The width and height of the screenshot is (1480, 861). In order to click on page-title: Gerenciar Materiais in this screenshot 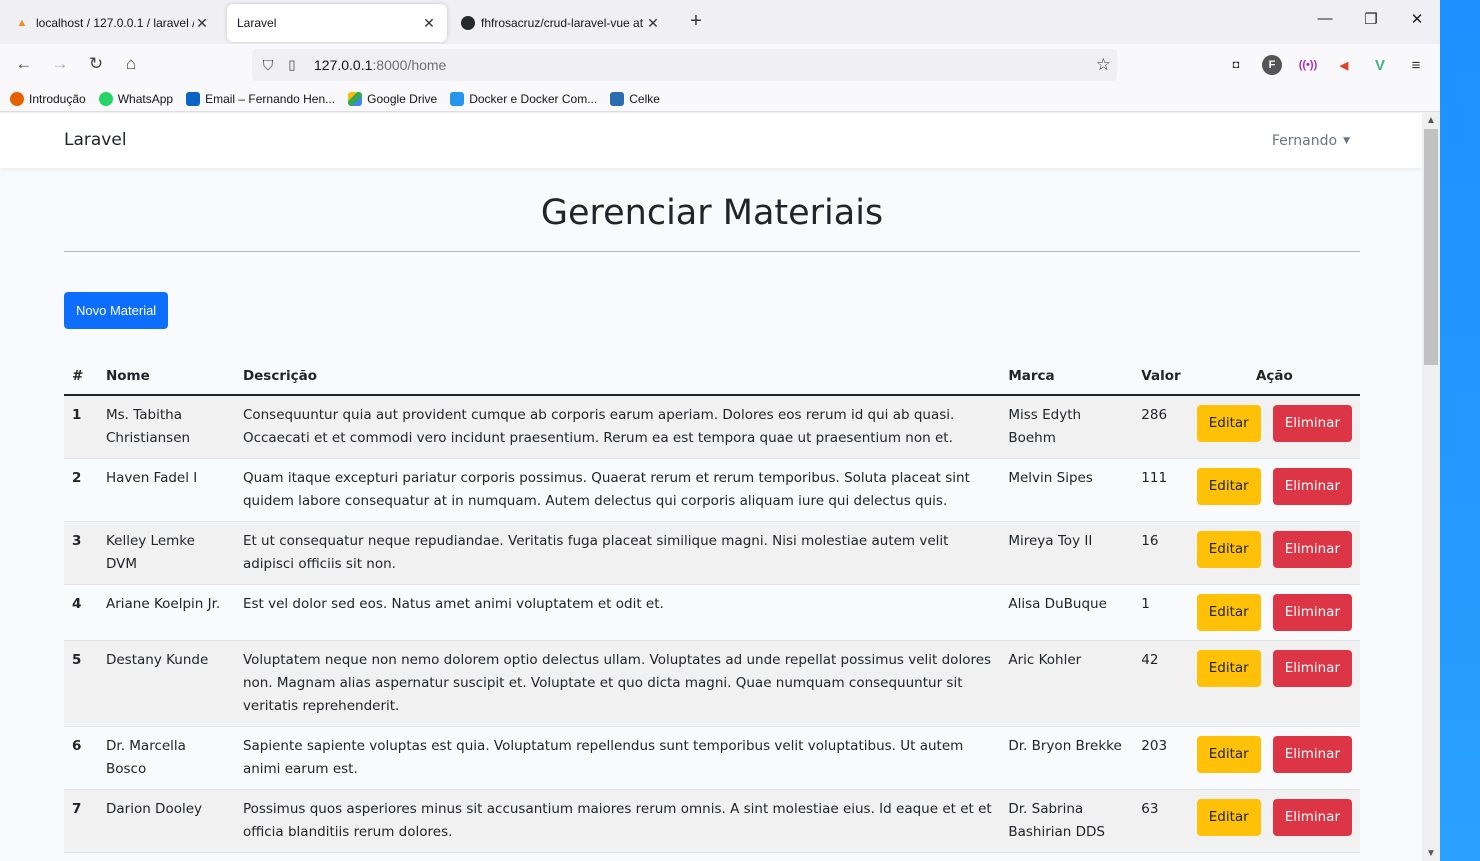, I will do `click(712, 213)`.